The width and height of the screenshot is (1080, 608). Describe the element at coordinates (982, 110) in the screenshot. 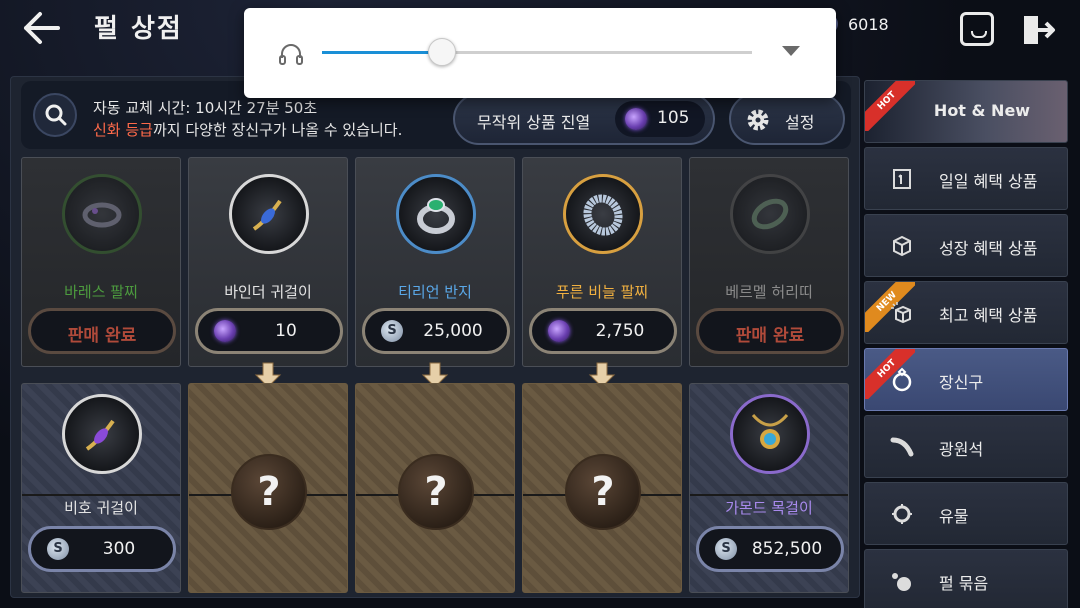

I see `sidebar-item-label: Hot & New` at that location.